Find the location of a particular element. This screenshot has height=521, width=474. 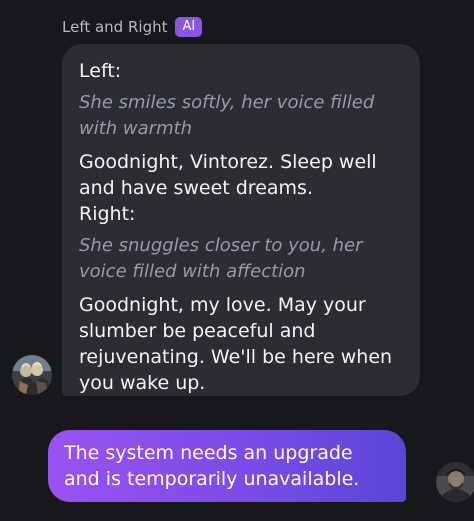

ai-badge: AI is located at coordinates (189, 27).